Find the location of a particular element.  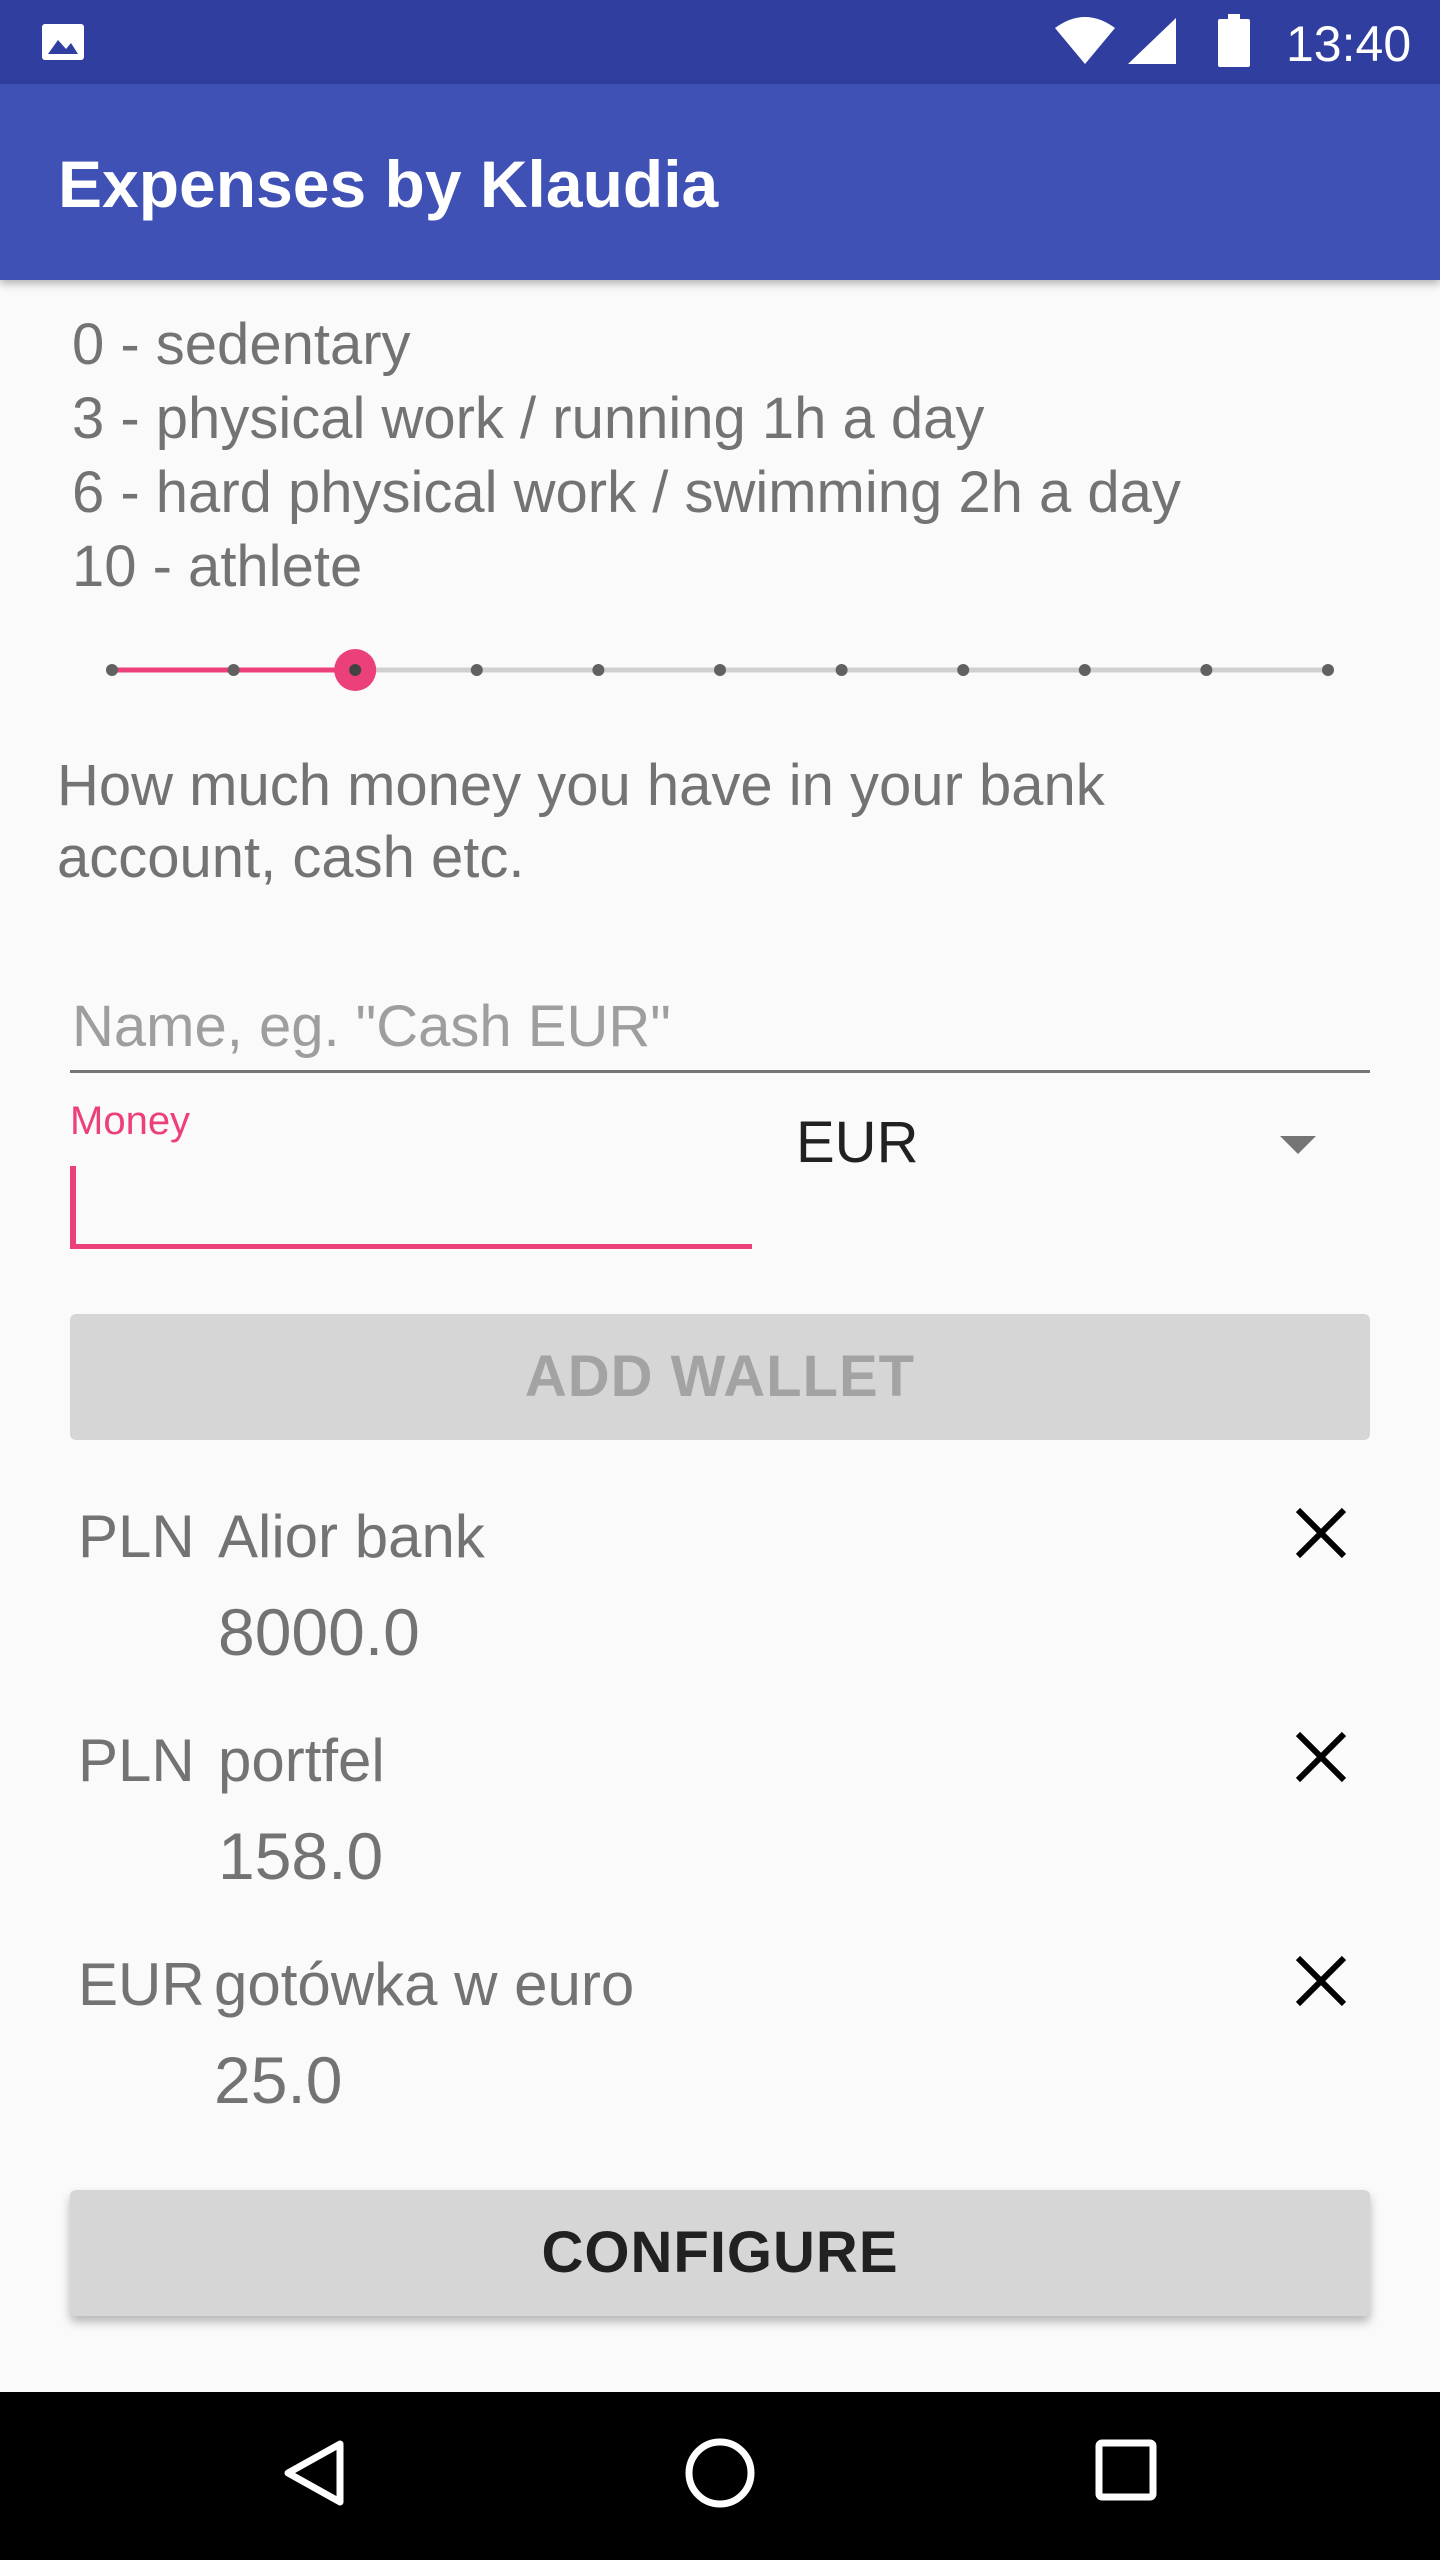

status-time: 13:40 is located at coordinates (1349, 44).